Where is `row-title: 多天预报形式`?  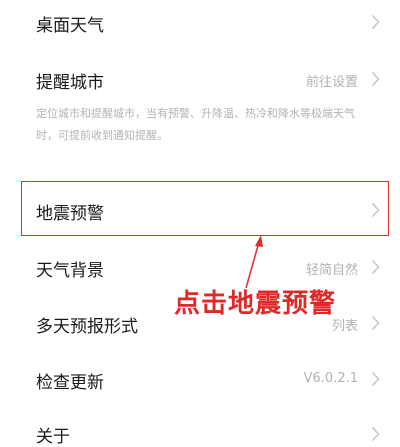
row-title: 多天预报形式 is located at coordinates (87, 327).